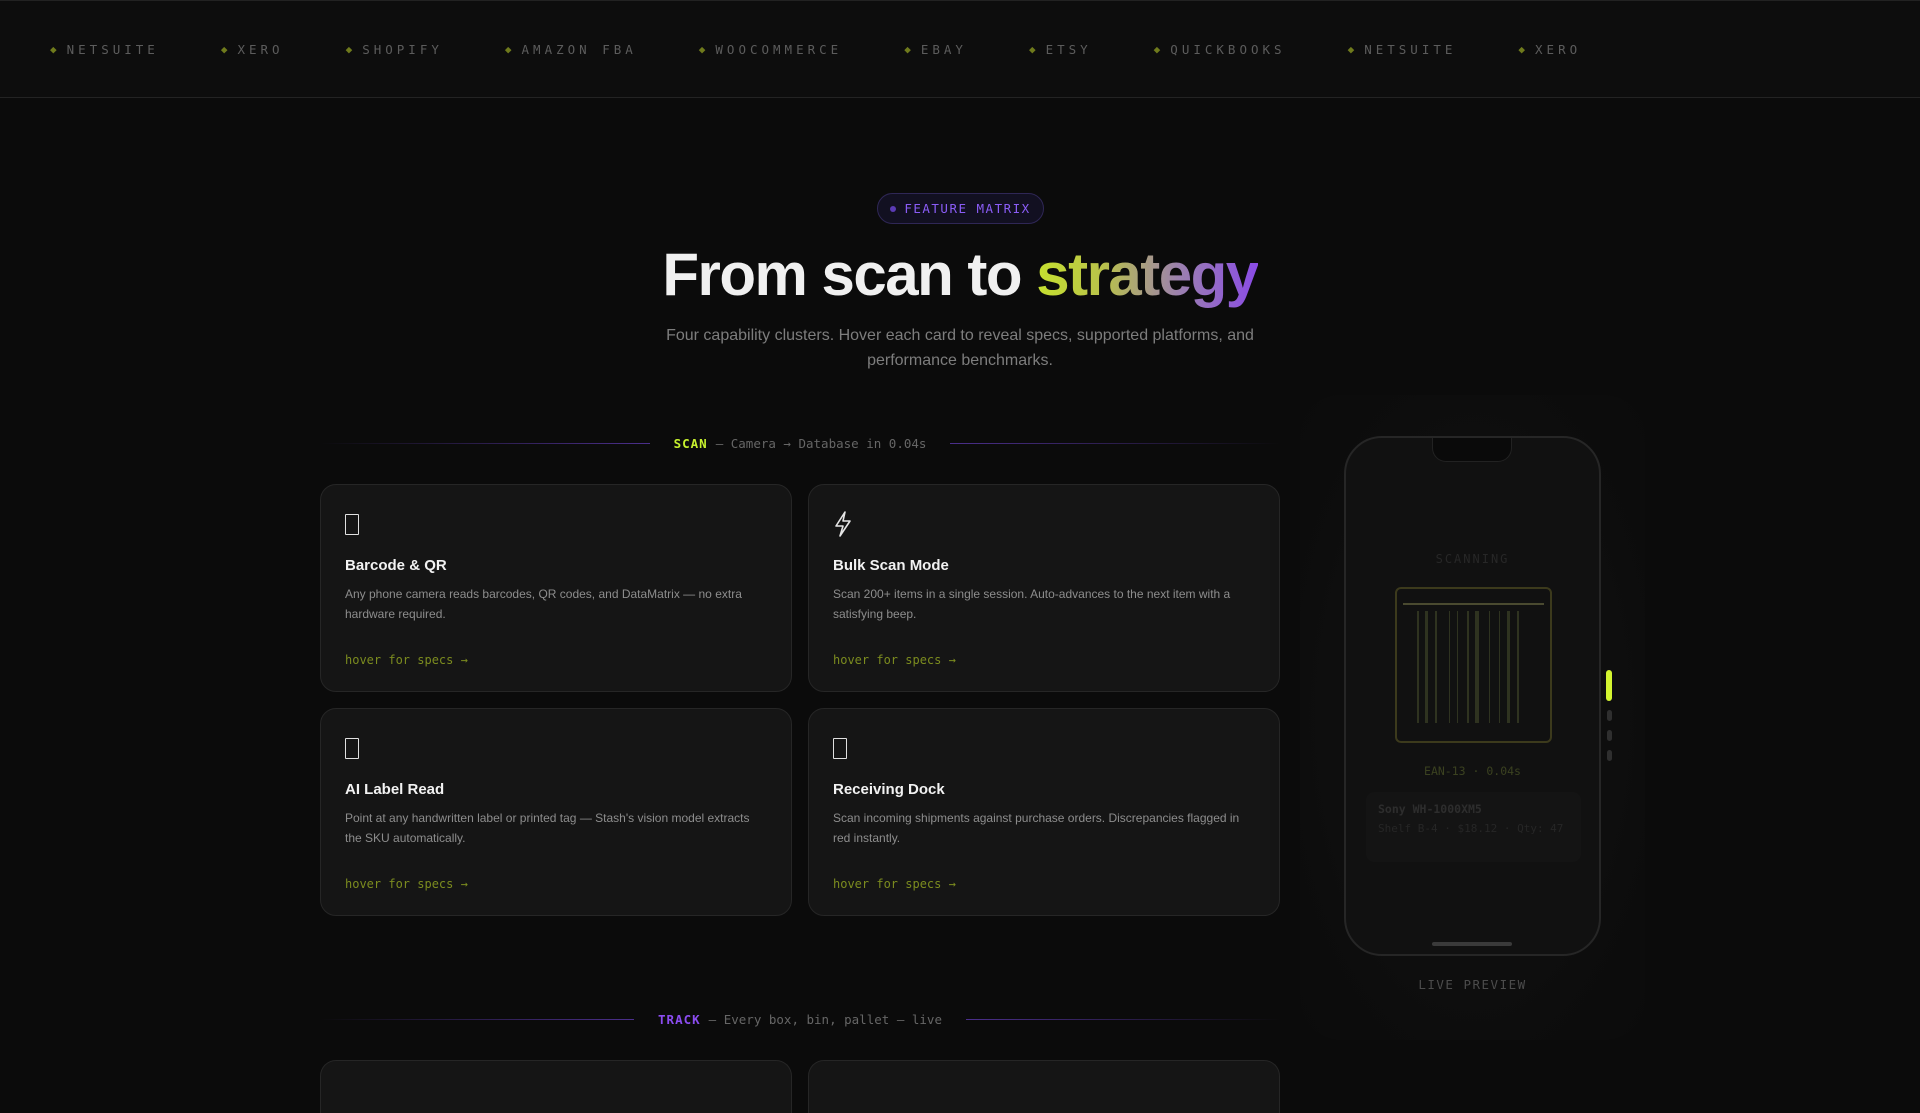 The width and height of the screenshot is (1920, 1113). I want to click on badge-dot-icon, so click(893, 208).